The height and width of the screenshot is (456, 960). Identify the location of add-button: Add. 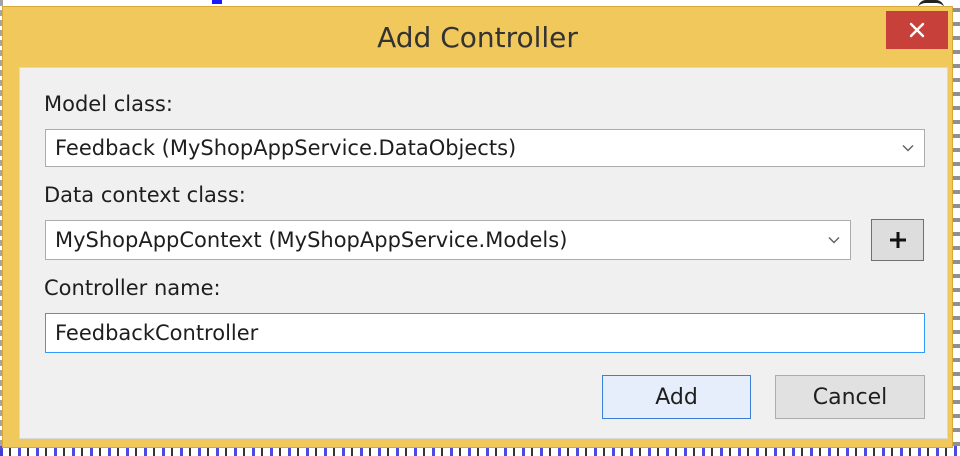
(676, 397).